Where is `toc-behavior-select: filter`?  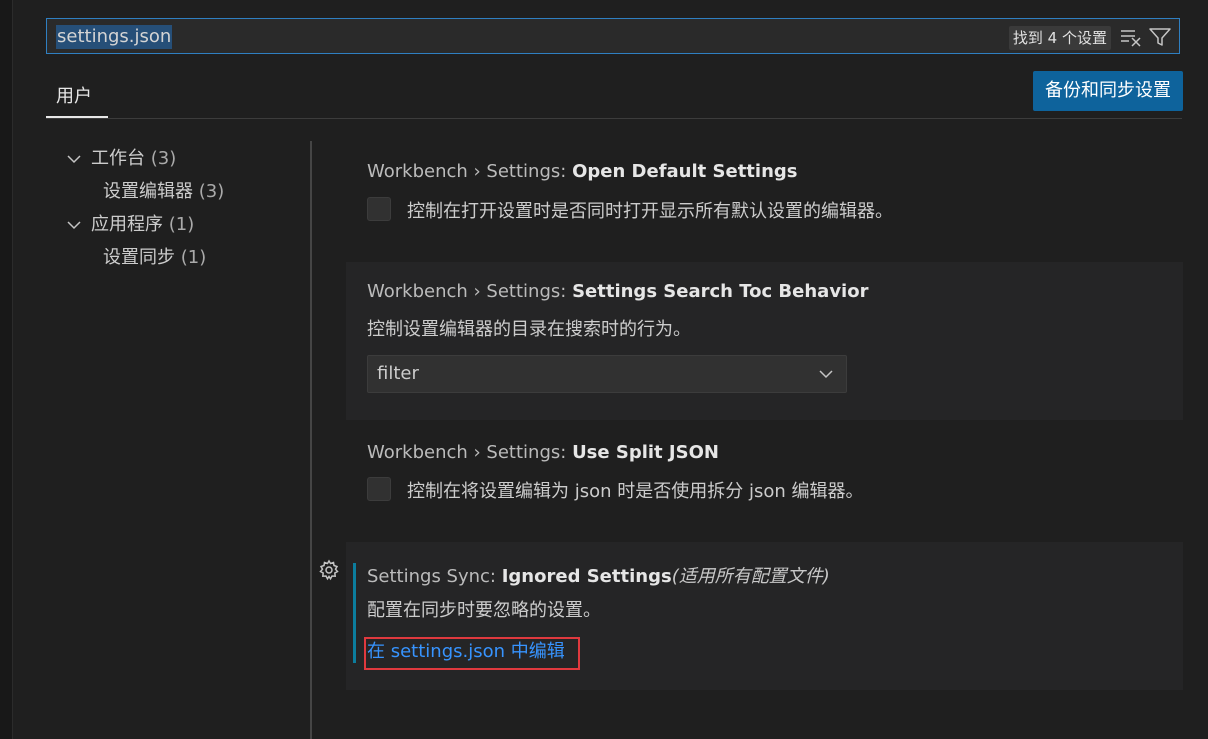 toc-behavior-select: filter is located at coordinates (607, 374).